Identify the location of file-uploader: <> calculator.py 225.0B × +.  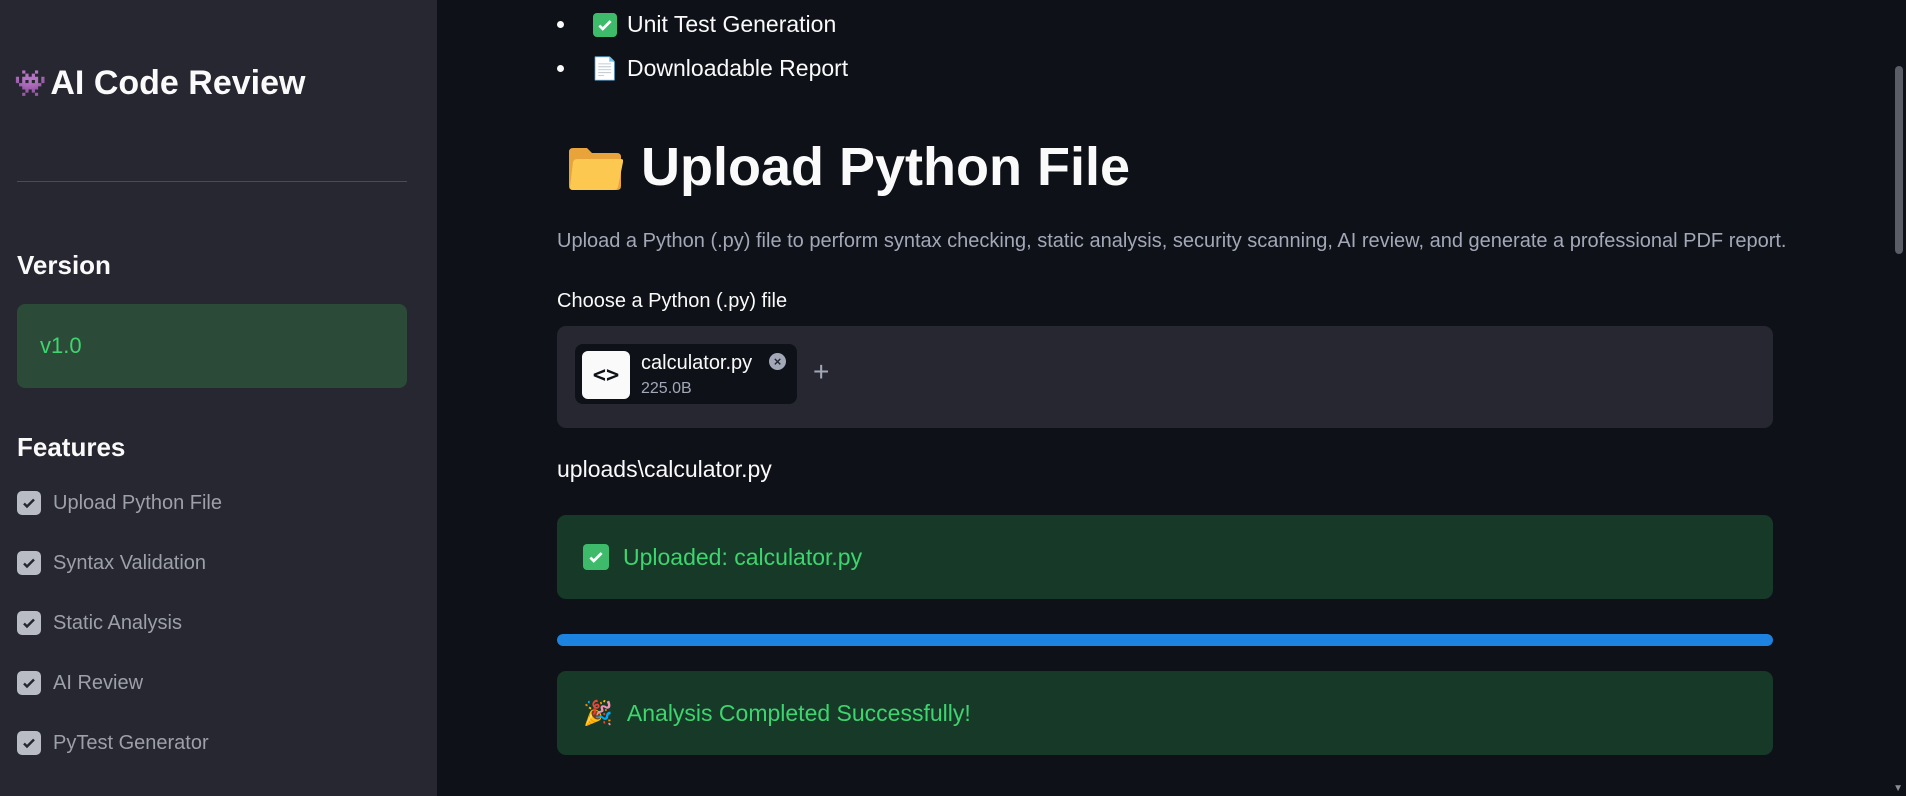
(1165, 377).